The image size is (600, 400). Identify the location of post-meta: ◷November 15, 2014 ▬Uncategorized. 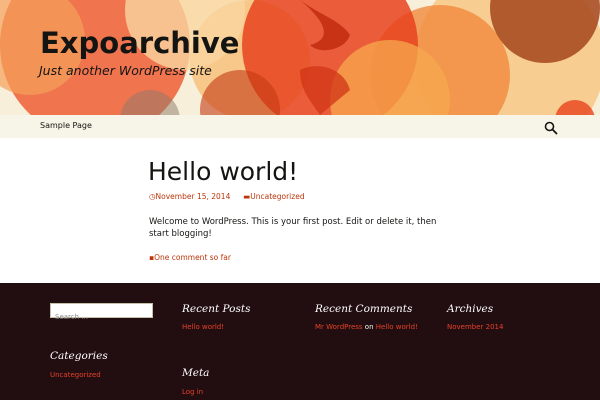
(227, 196).